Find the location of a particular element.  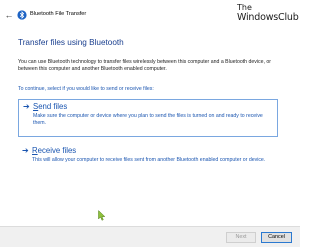

footer-bar: Next Cancel is located at coordinates (150, 236).